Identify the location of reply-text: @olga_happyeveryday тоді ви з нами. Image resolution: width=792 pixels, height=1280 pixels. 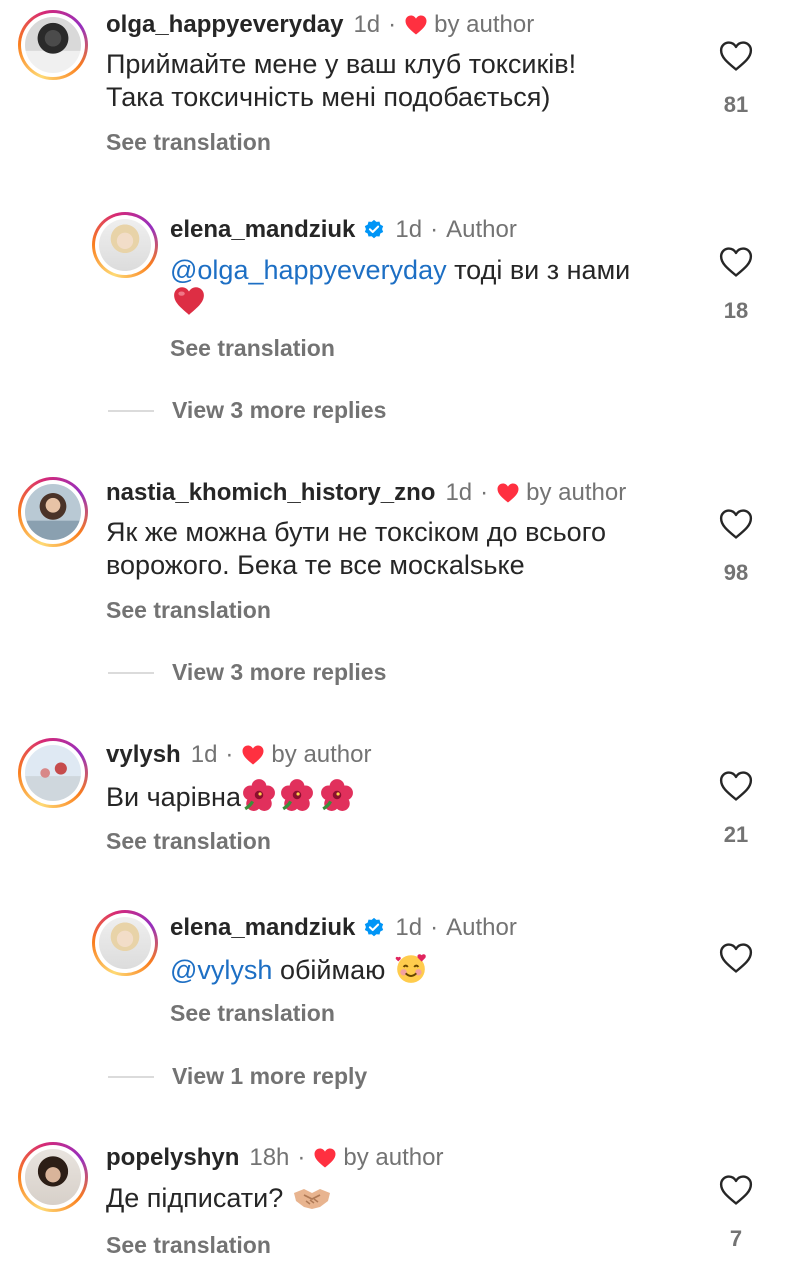
(400, 270).